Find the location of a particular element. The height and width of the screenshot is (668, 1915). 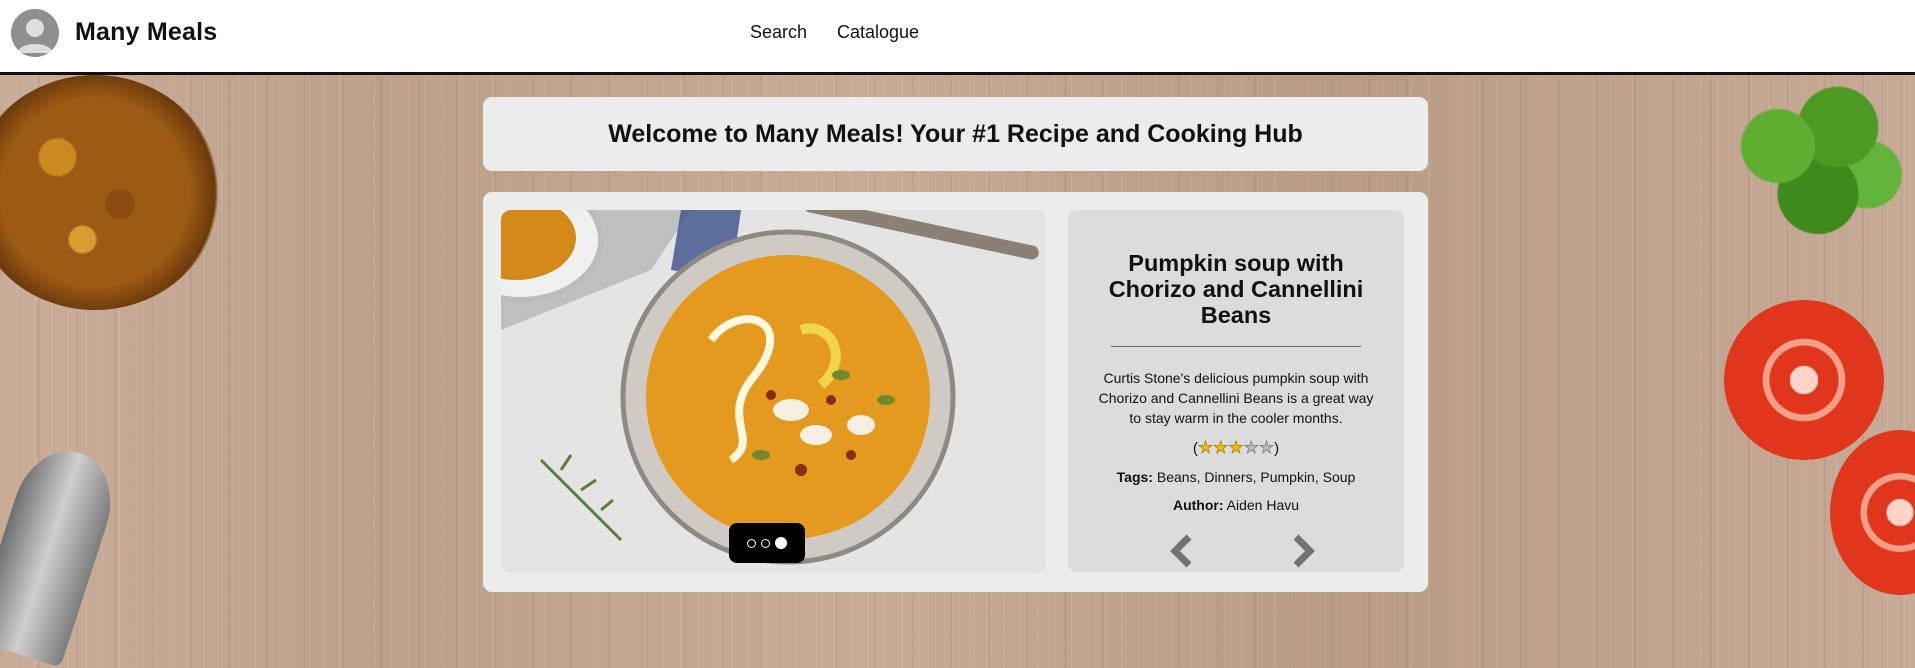

recipe-tags: Tags: Beans, Dinners, Pumpkin, Soup is located at coordinates (1236, 477).